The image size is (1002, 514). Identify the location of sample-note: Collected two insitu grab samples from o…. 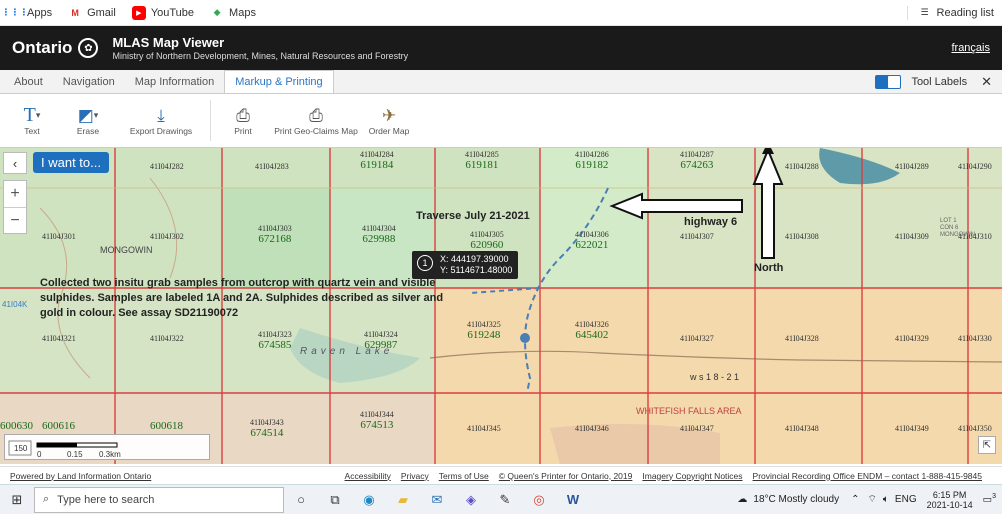
(242, 298).